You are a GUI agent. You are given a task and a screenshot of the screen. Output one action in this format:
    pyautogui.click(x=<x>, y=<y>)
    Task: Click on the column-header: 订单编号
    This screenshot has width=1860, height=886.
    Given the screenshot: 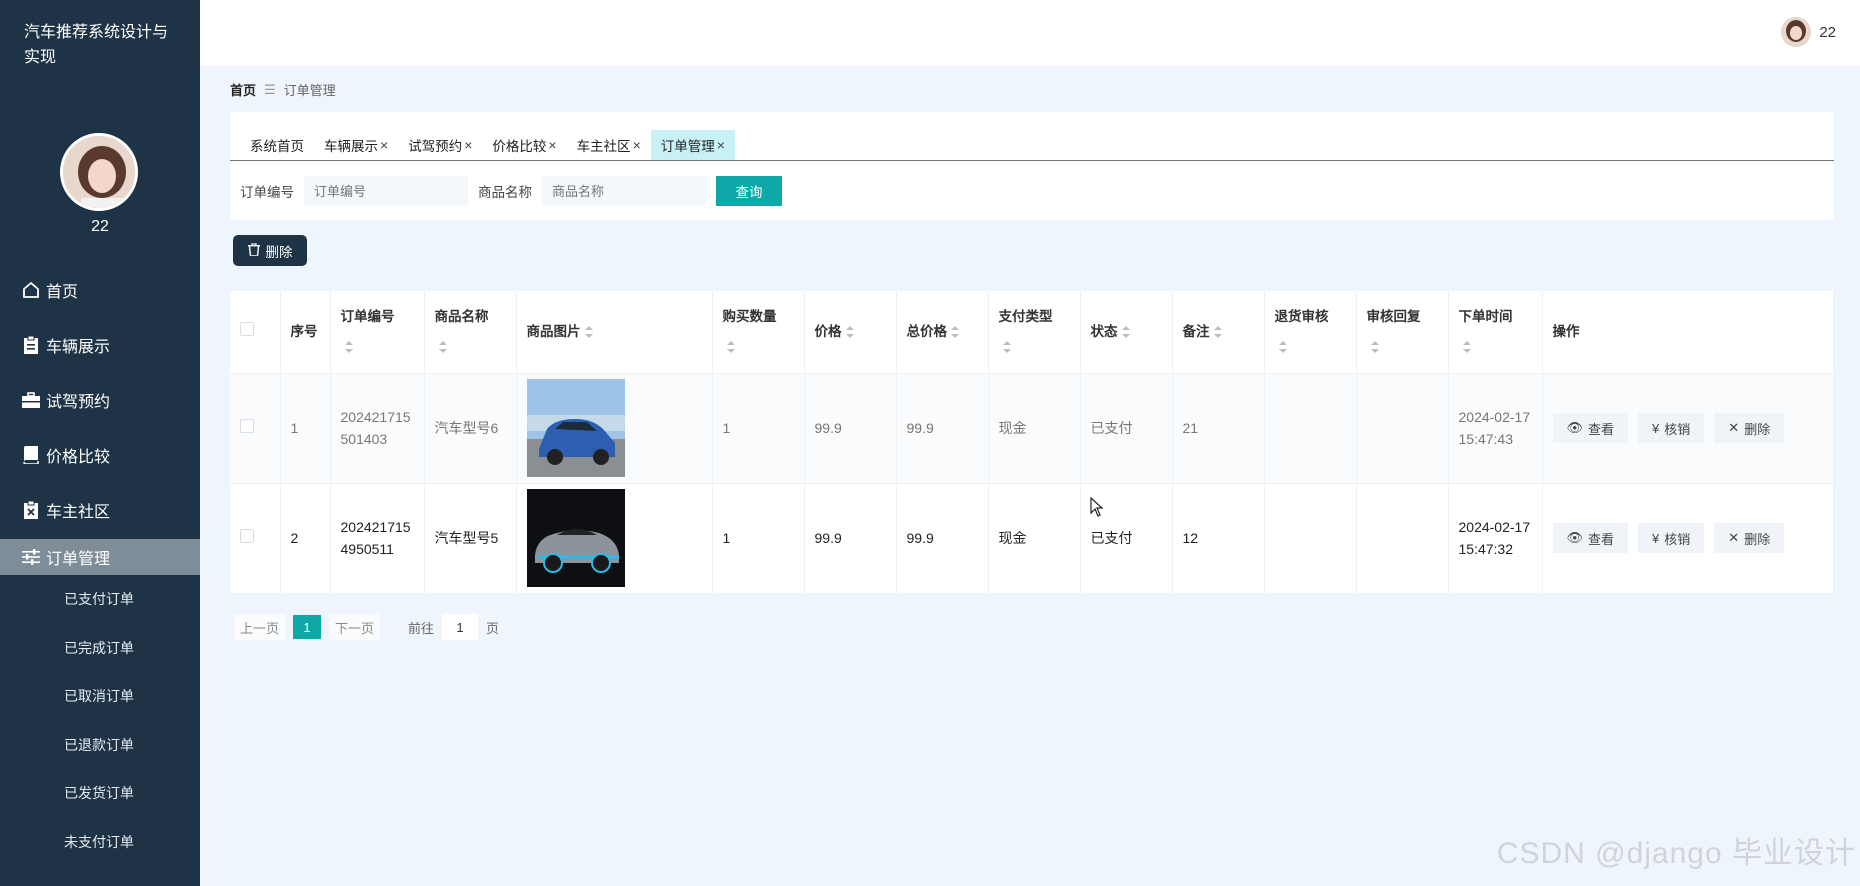 What is the action you would take?
    pyautogui.click(x=377, y=332)
    